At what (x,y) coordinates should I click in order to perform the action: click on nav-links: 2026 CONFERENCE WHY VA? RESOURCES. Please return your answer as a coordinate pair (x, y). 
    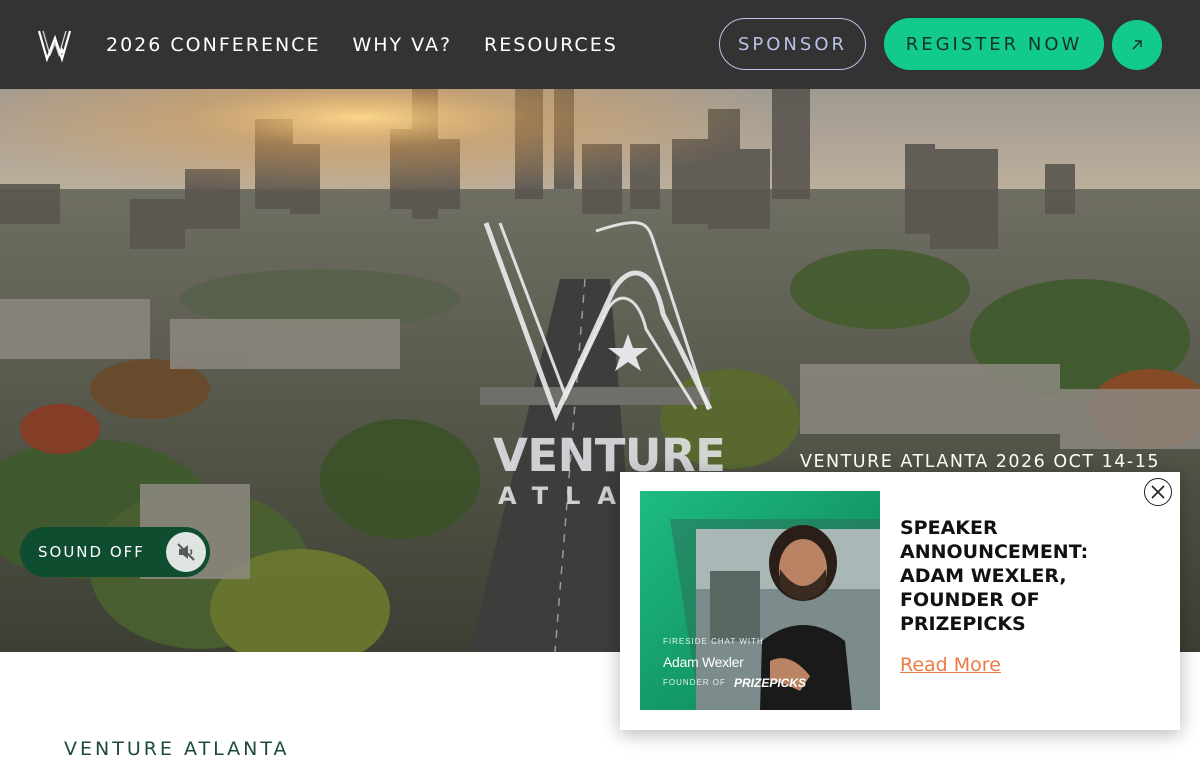
    Looking at the image, I should click on (362, 44).